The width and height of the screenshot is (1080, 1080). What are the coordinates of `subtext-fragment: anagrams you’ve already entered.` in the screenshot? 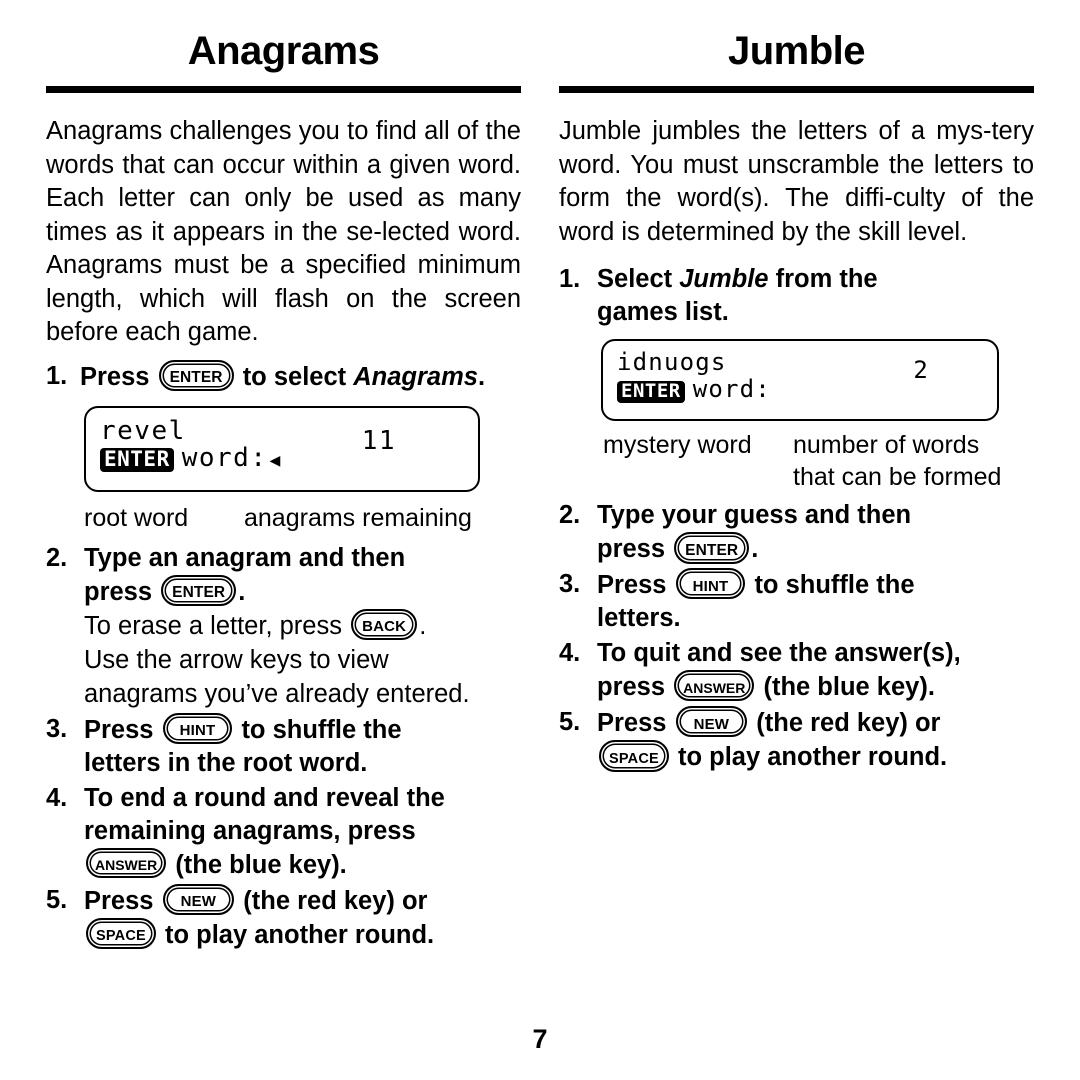 It's located at (277, 693).